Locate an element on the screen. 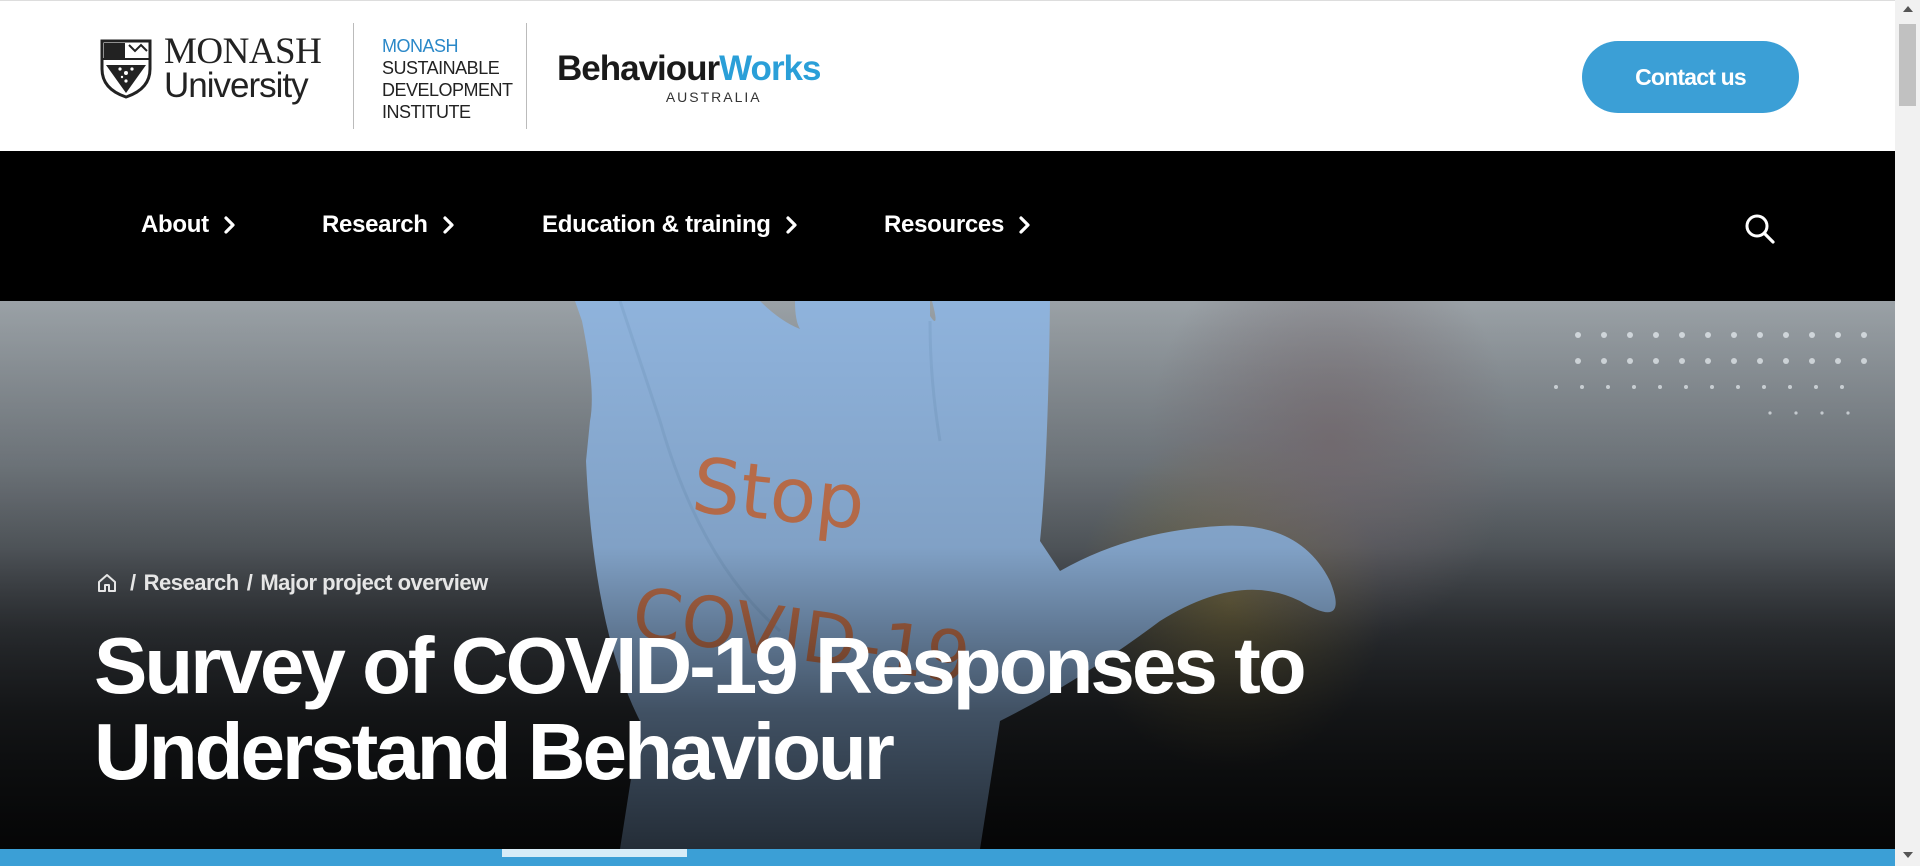  nav-item-education-training: Education & training is located at coordinates (670, 225).